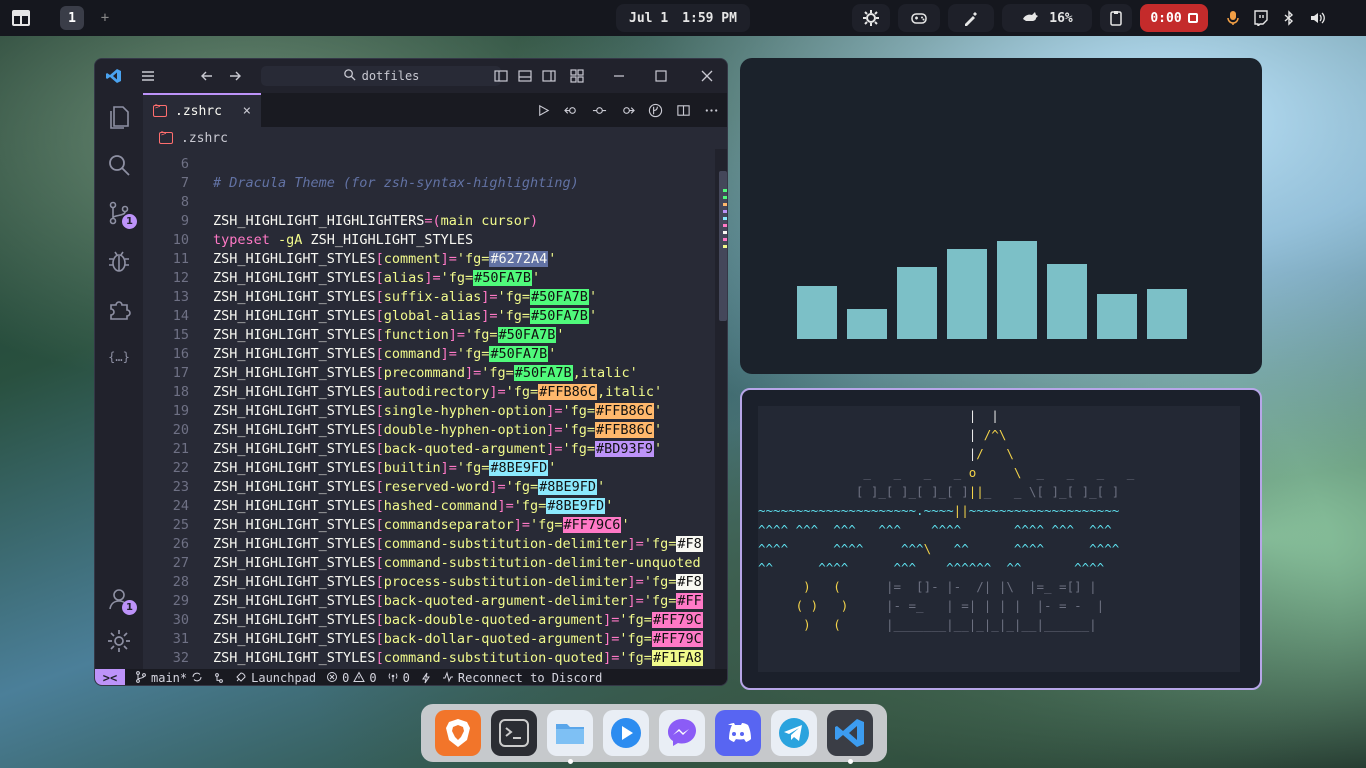  I want to click on bluetooth-icon, so click(1289, 18).